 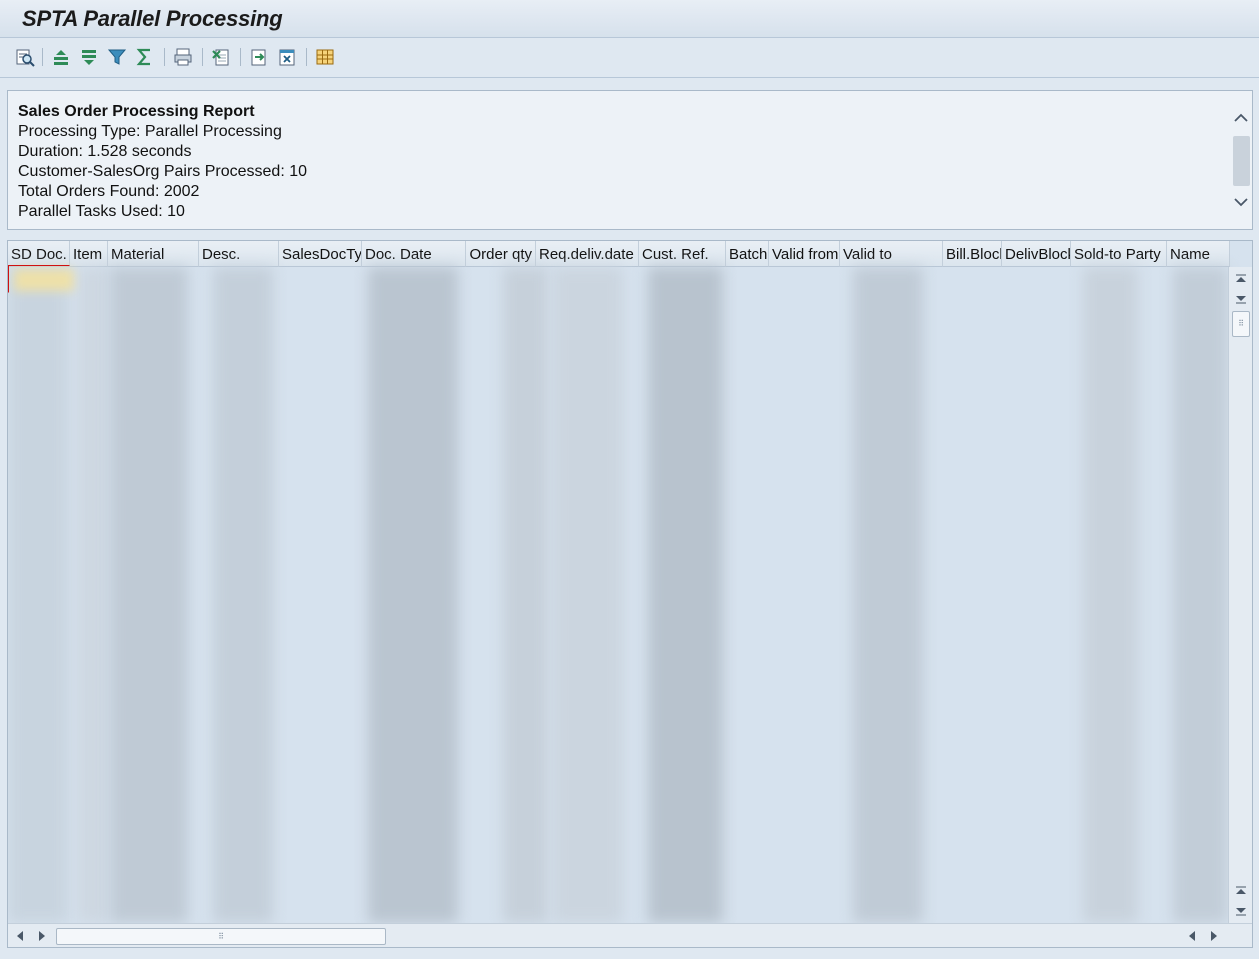 I want to click on header-scrollbar, so click(x=1241, y=160).